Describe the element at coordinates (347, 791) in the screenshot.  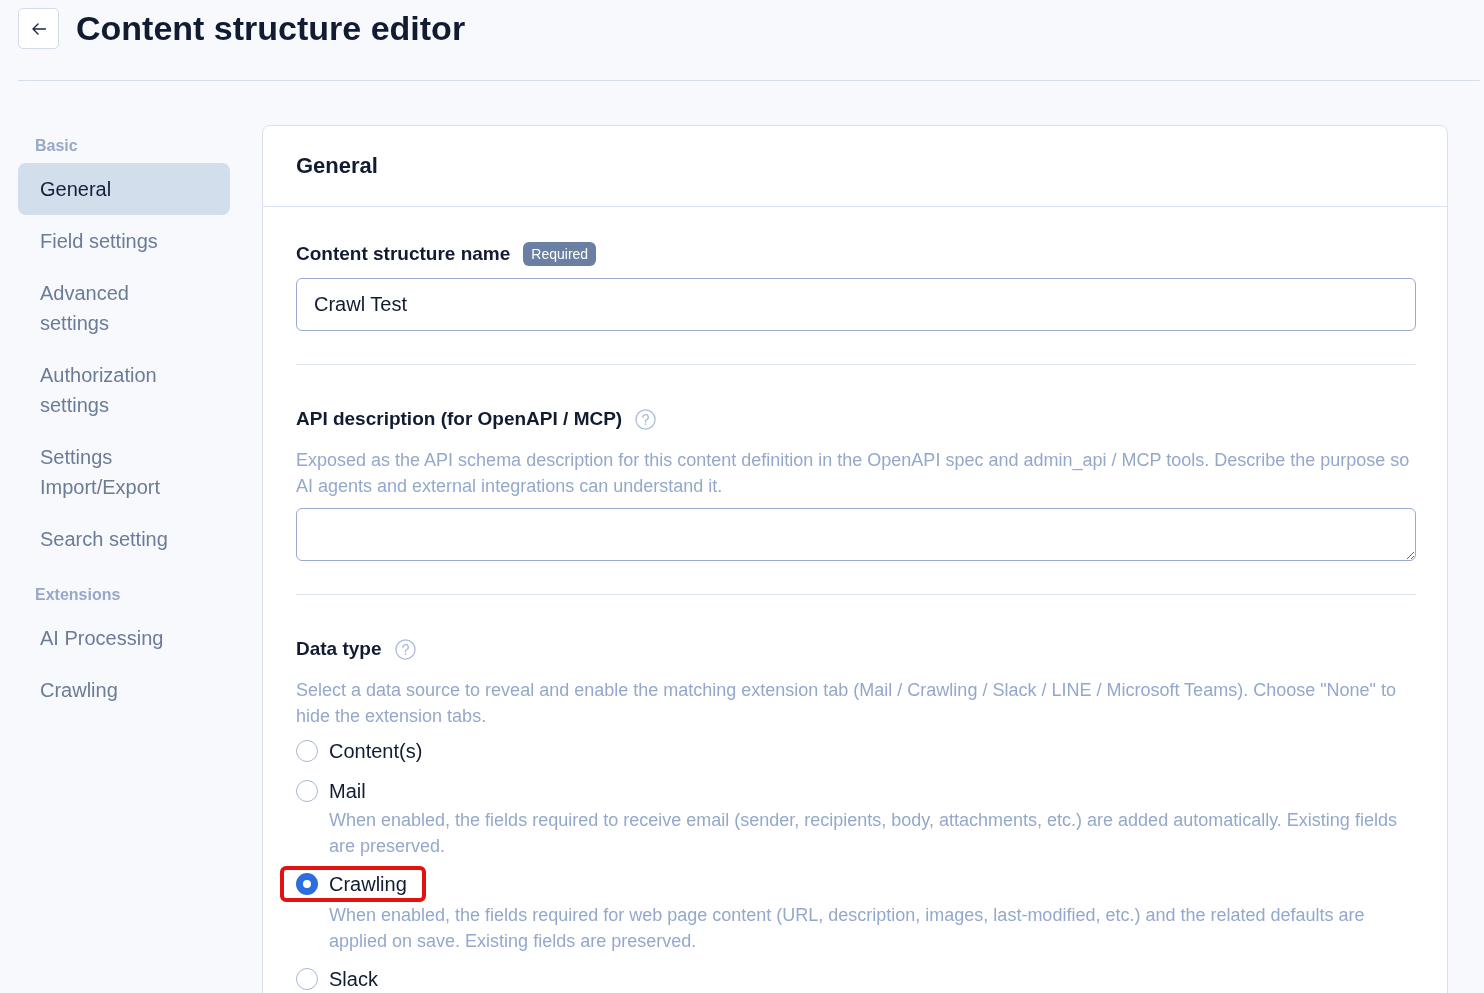
I see `radio-label: Mail` at that location.